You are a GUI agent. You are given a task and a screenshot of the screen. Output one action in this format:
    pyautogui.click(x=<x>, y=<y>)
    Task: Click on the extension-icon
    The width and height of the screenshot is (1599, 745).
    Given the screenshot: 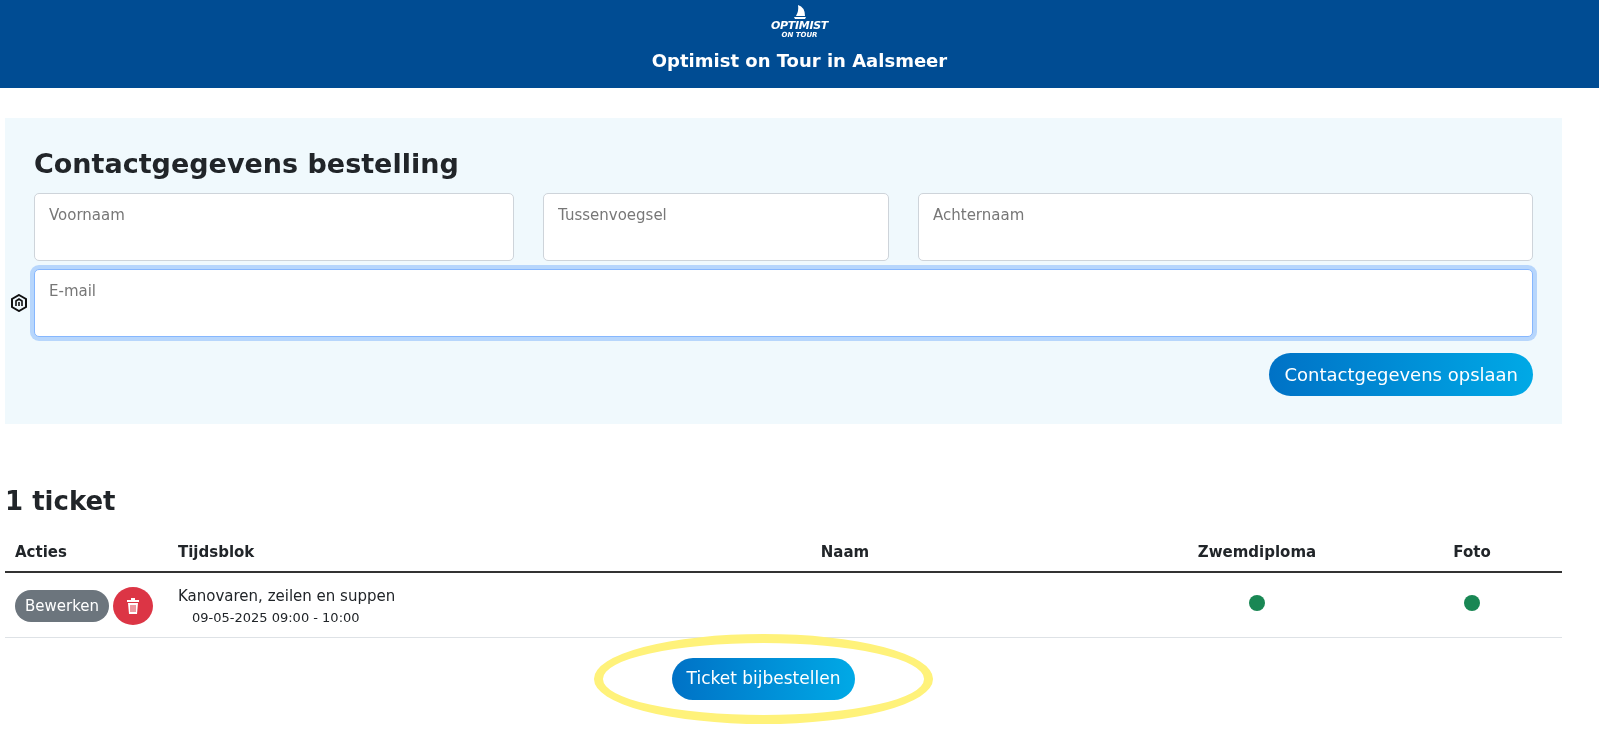 What is the action you would take?
    pyautogui.click(x=19, y=302)
    